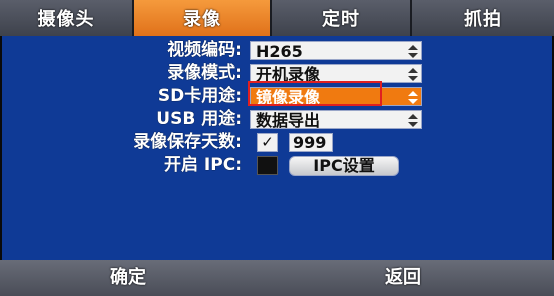  Describe the element at coordinates (204, 73) in the screenshot. I see `record-mode-label: 录像模式:` at that location.